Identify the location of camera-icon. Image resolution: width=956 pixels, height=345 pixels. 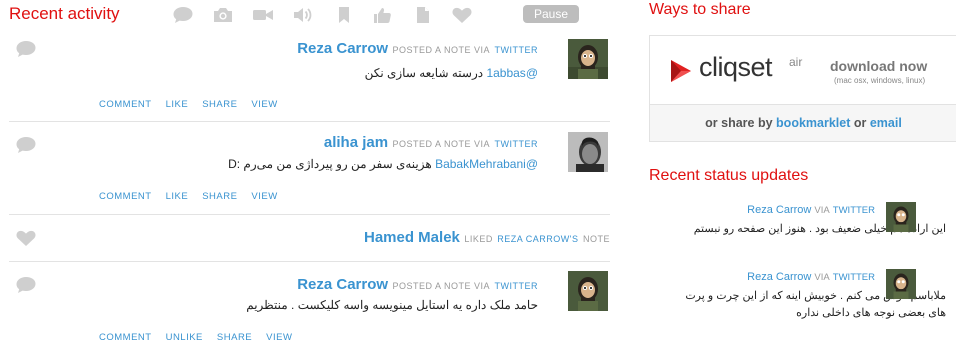
(223, 15).